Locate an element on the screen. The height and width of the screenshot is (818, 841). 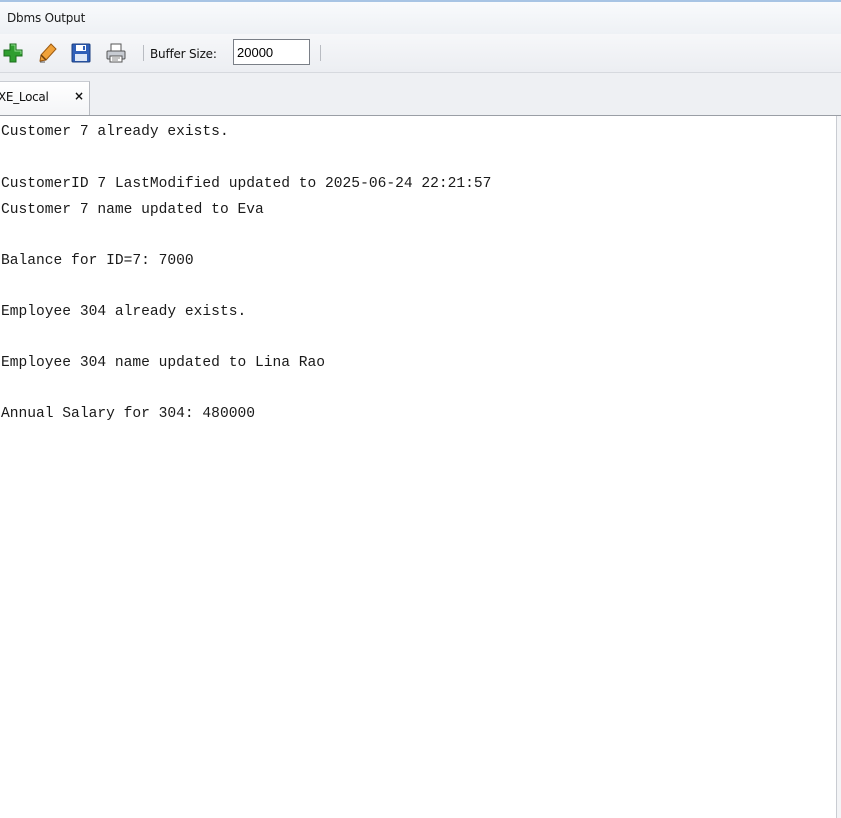
print-icon is located at coordinates (116, 53).